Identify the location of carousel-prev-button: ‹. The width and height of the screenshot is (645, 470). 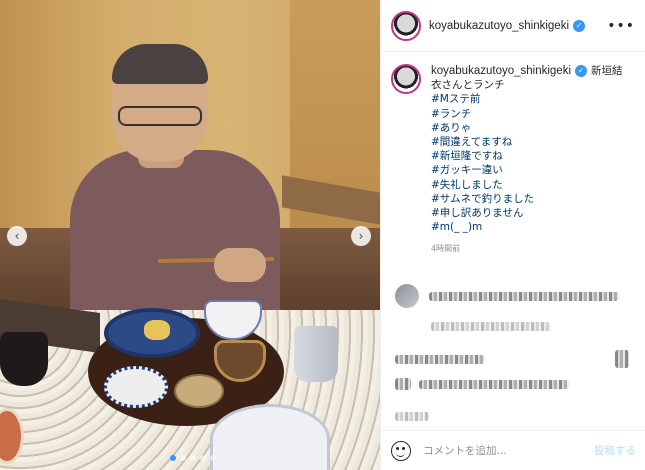
(17, 236).